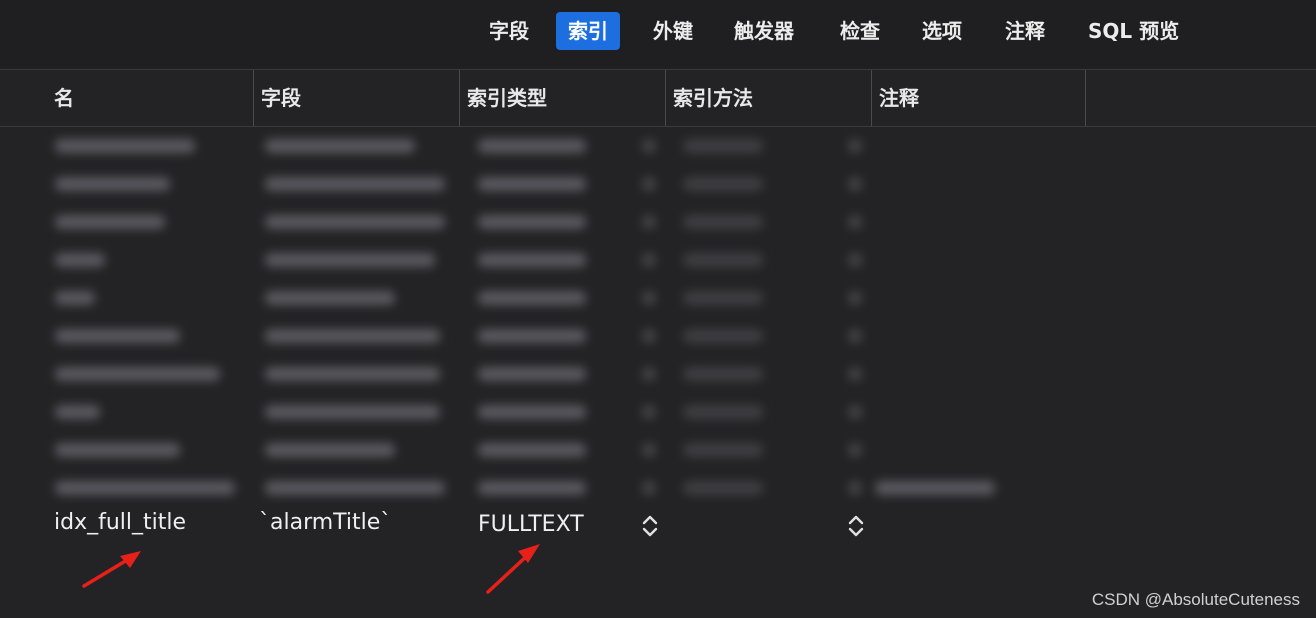 The width and height of the screenshot is (1316, 618). I want to click on top-toolbar: 字段 索引 外键 触发器 检查 选项 注释 SQL 预览, so click(658, 35).